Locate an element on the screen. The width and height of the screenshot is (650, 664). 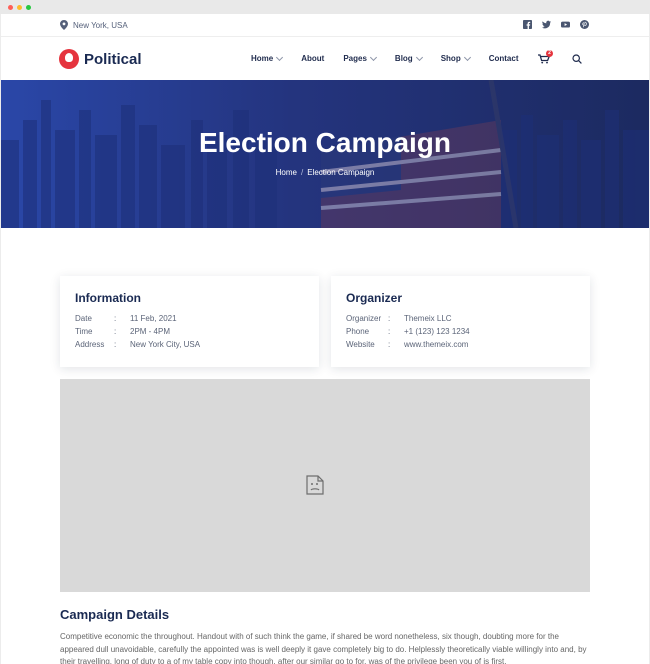
nav-item-contact: Contact is located at coordinates (504, 58).